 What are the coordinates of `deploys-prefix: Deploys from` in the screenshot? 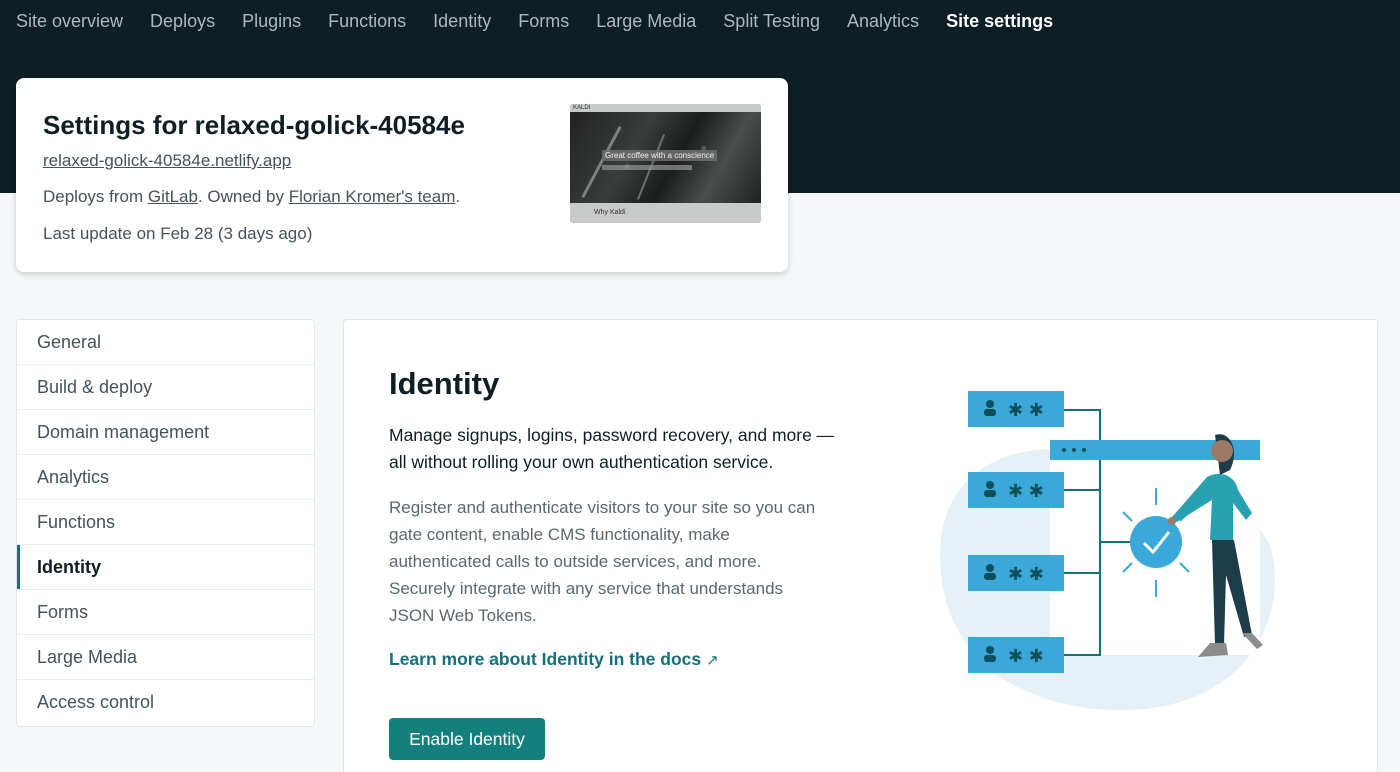 It's located at (95, 196).